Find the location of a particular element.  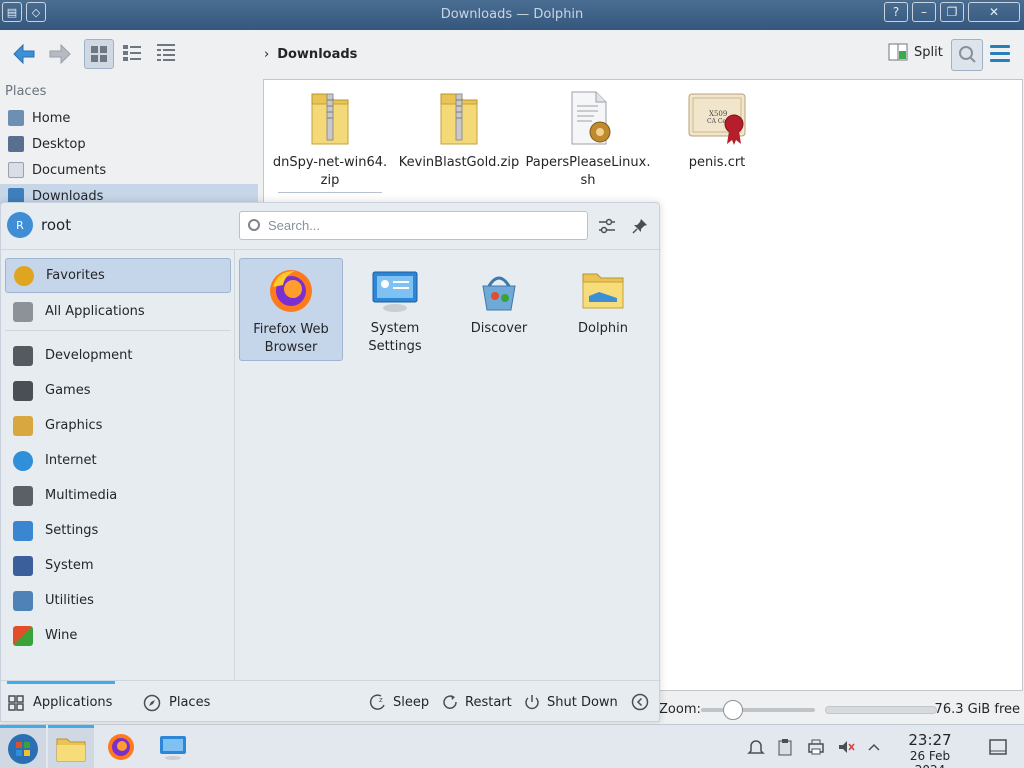

split-label: Split is located at coordinates (928, 52).